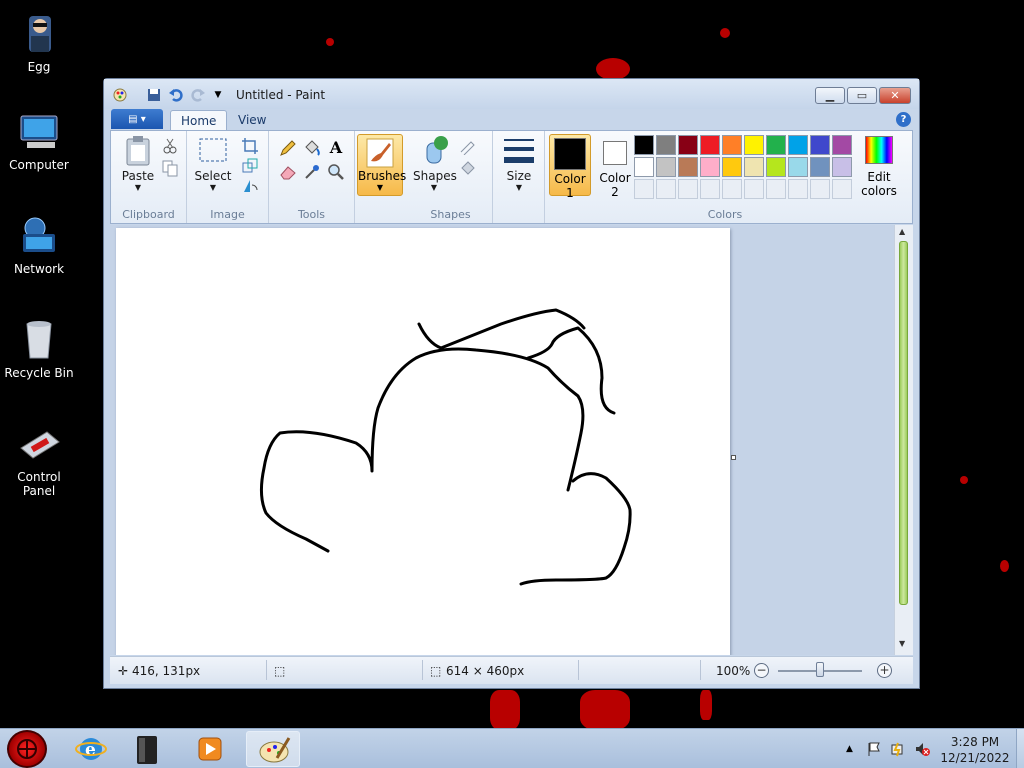 Image resolution: width=1024 pixels, height=768 pixels. What do you see at coordinates (519, 163) in the screenshot?
I see `size-button: Size ▼` at bounding box center [519, 163].